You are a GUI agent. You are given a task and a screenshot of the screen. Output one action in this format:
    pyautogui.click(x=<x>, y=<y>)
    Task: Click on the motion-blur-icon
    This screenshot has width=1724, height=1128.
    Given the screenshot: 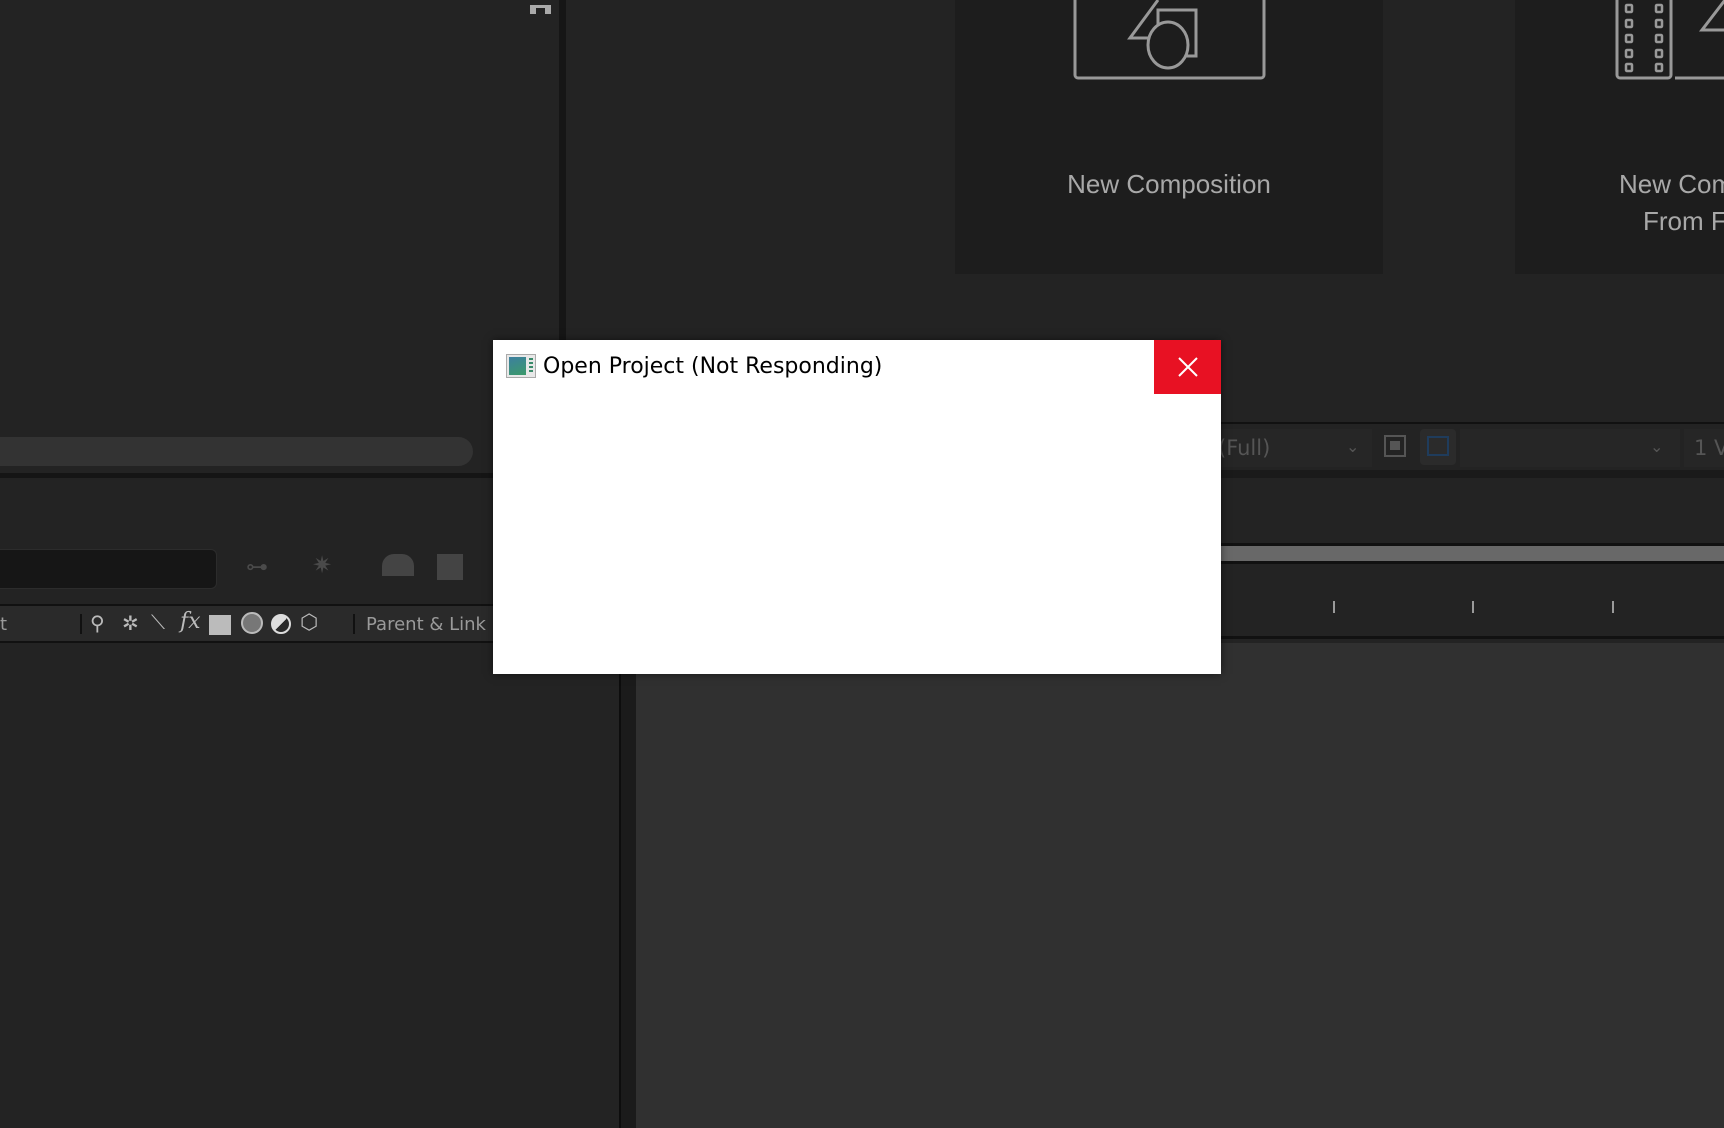 What is the action you would take?
    pyautogui.click(x=252, y=623)
    